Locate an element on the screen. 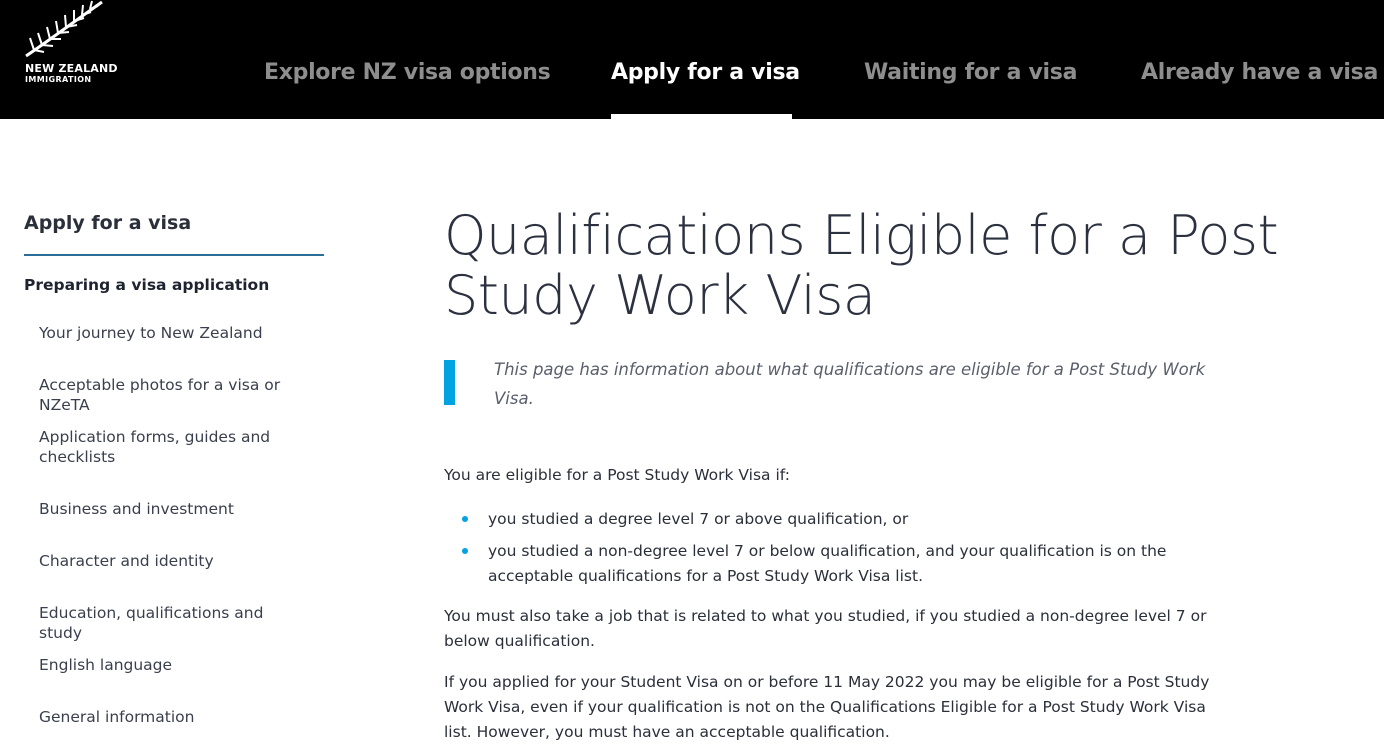  sidebar-item-general-information: General information is located at coordinates (174, 717).